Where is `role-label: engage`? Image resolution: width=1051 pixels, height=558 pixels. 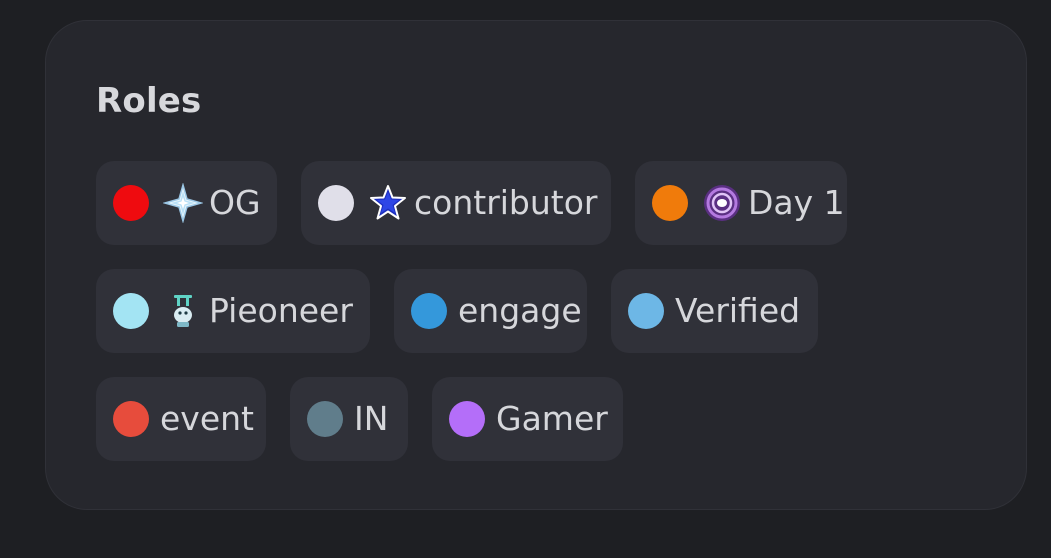 role-label: engage is located at coordinates (520, 310).